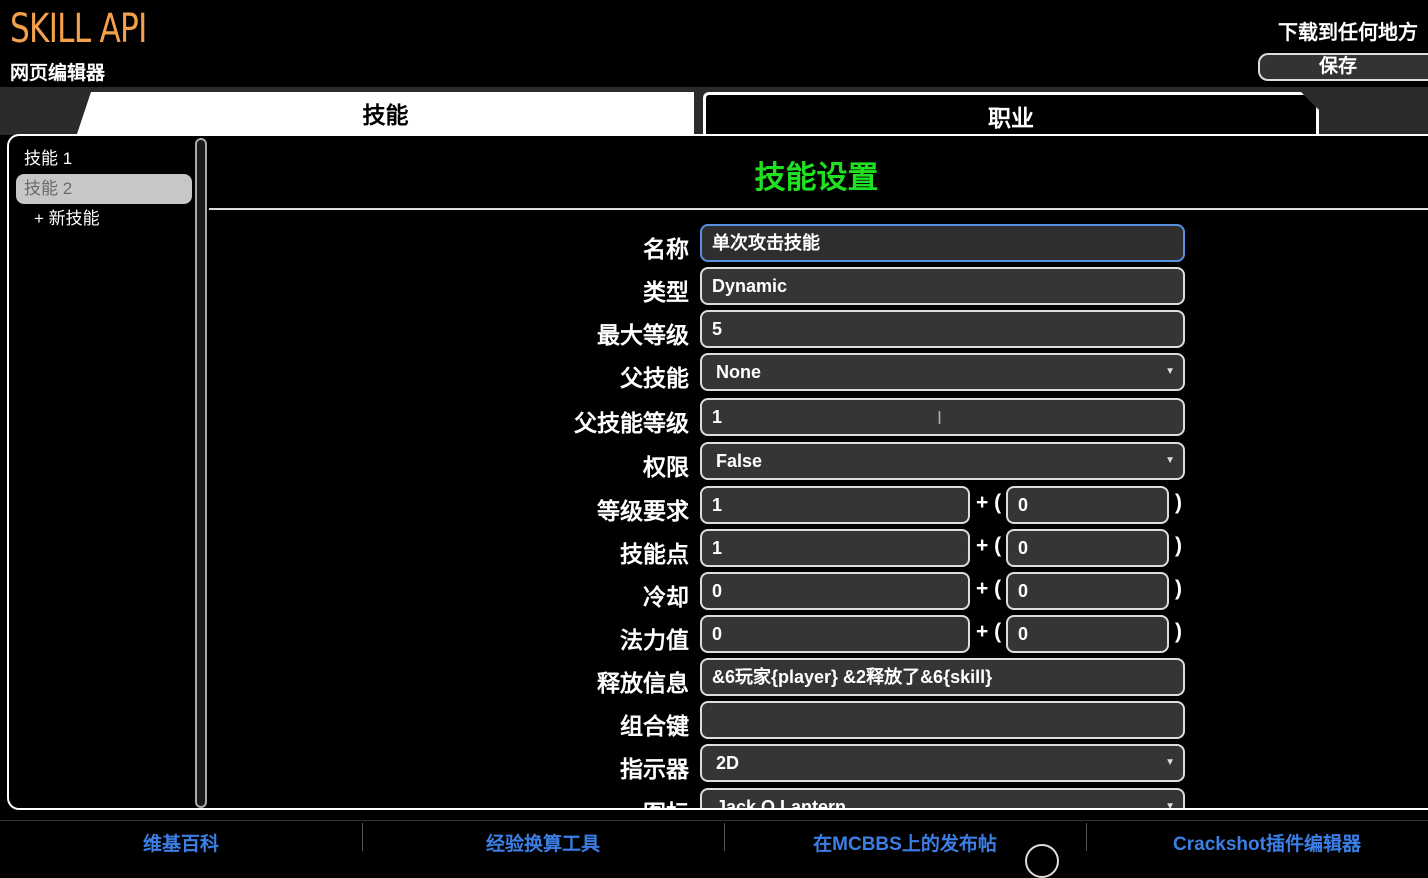  I want to click on footer-link-crackshot: Crackshot插件编辑器, so click(1257, 842).